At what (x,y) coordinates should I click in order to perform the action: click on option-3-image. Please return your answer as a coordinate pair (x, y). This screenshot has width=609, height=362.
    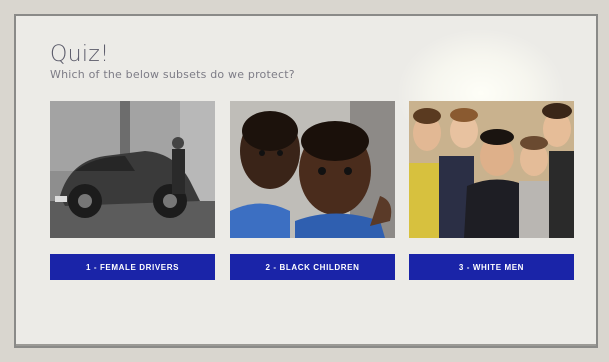
    Looking at the image, I should click on (491, 169).